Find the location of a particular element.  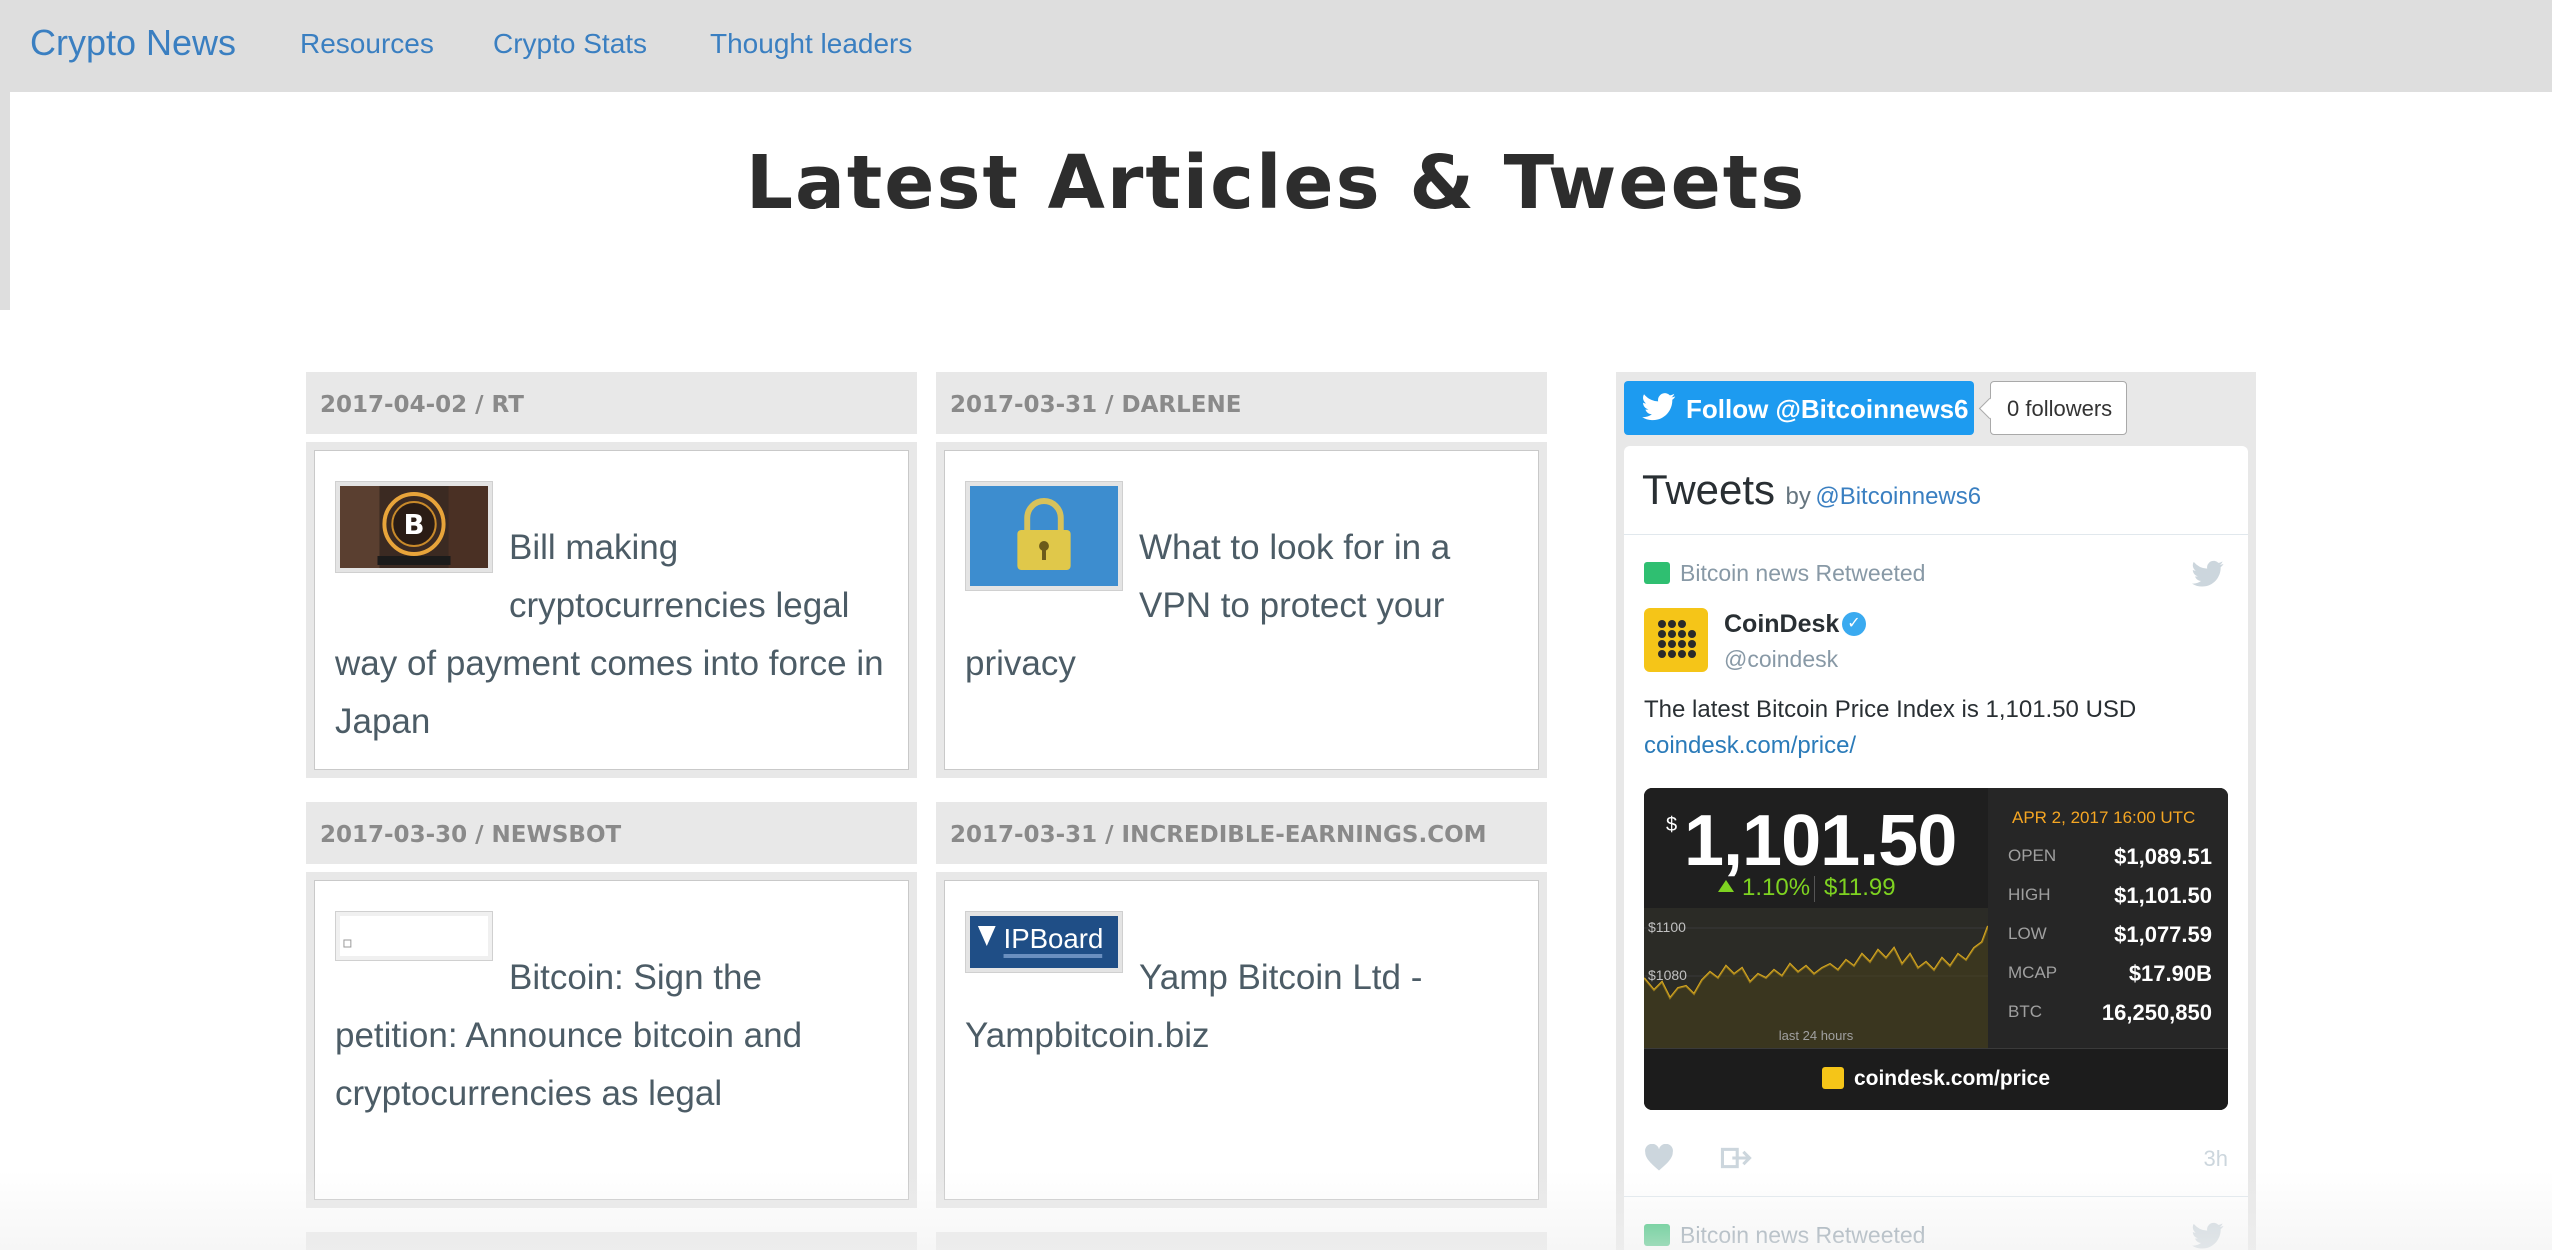

stat-value: 16,250,850 is located at coordinates (2156, 1012).